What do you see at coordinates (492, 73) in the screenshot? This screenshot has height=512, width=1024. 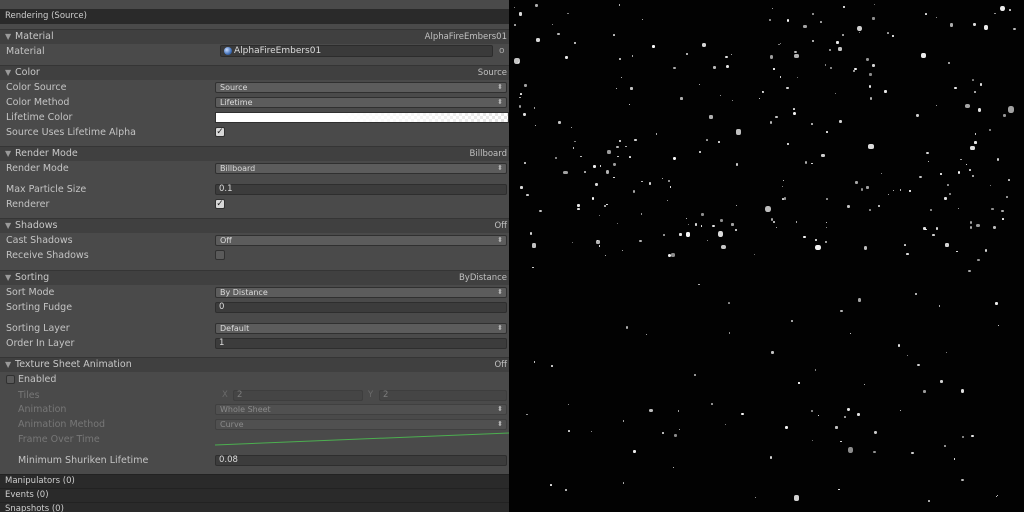 I see `color-header-value: Source` at bounding box center [492, 73].